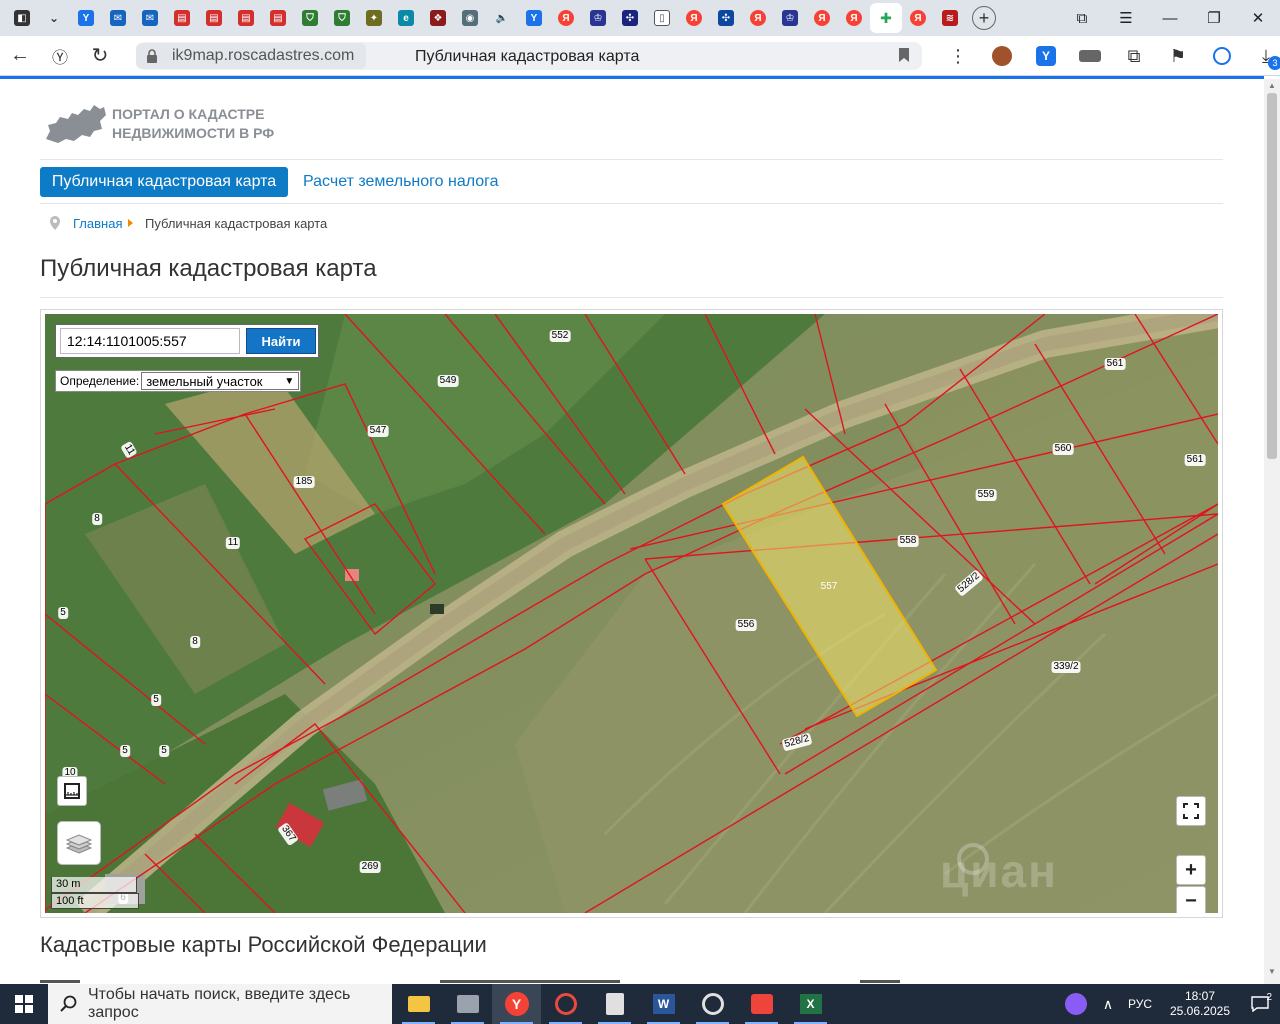 The height and width of the screenshot is (1024, 1280). I want to click on language-indicator: РУС, so click(1140, 1004).